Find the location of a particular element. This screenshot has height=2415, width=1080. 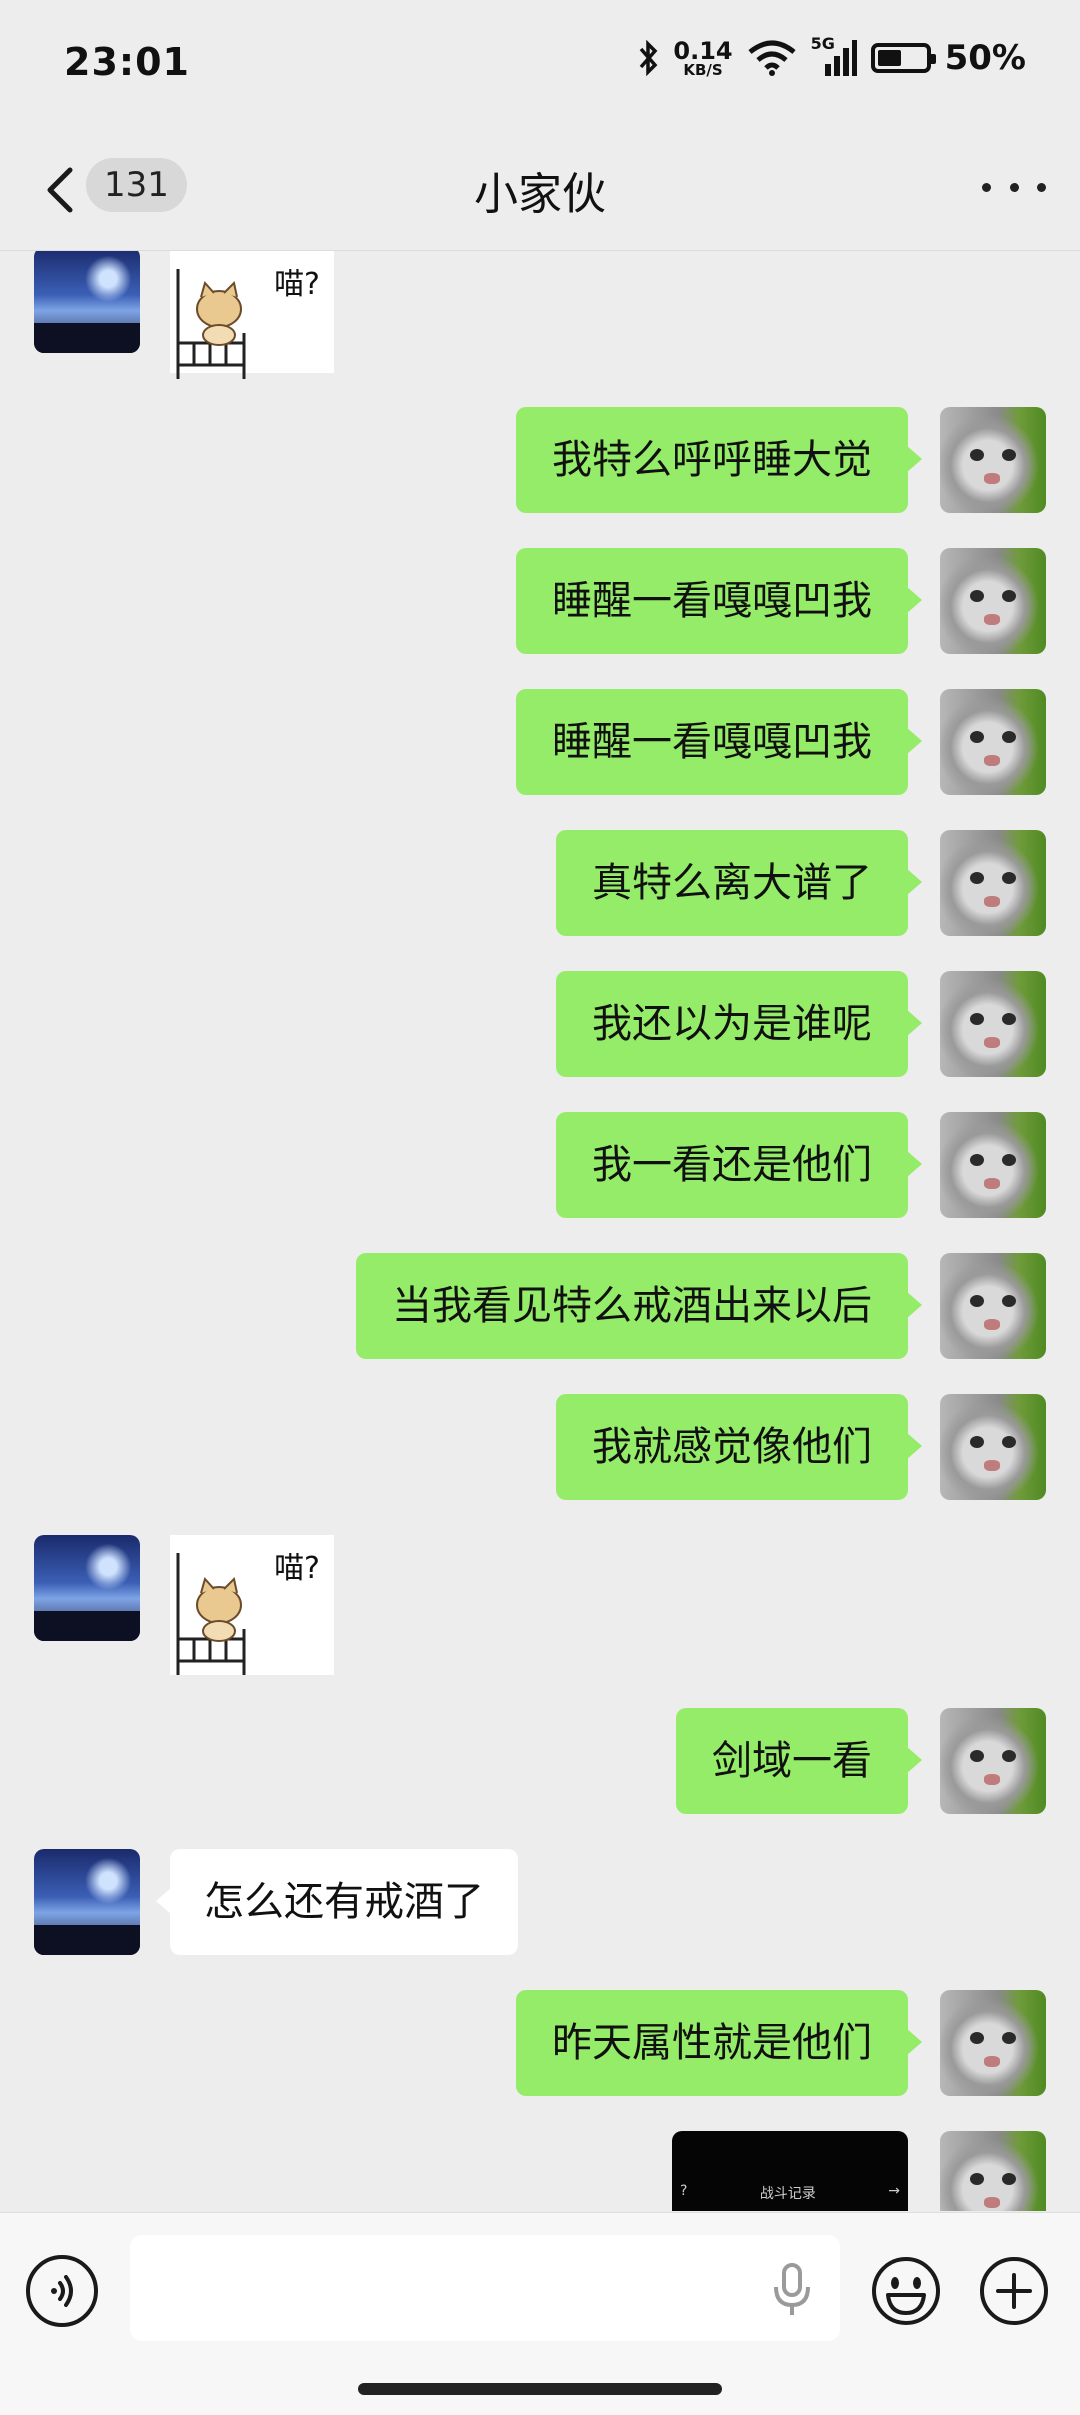

message-bubble-outgoing: 剑域一看 is located at coordinates (799, 1761).